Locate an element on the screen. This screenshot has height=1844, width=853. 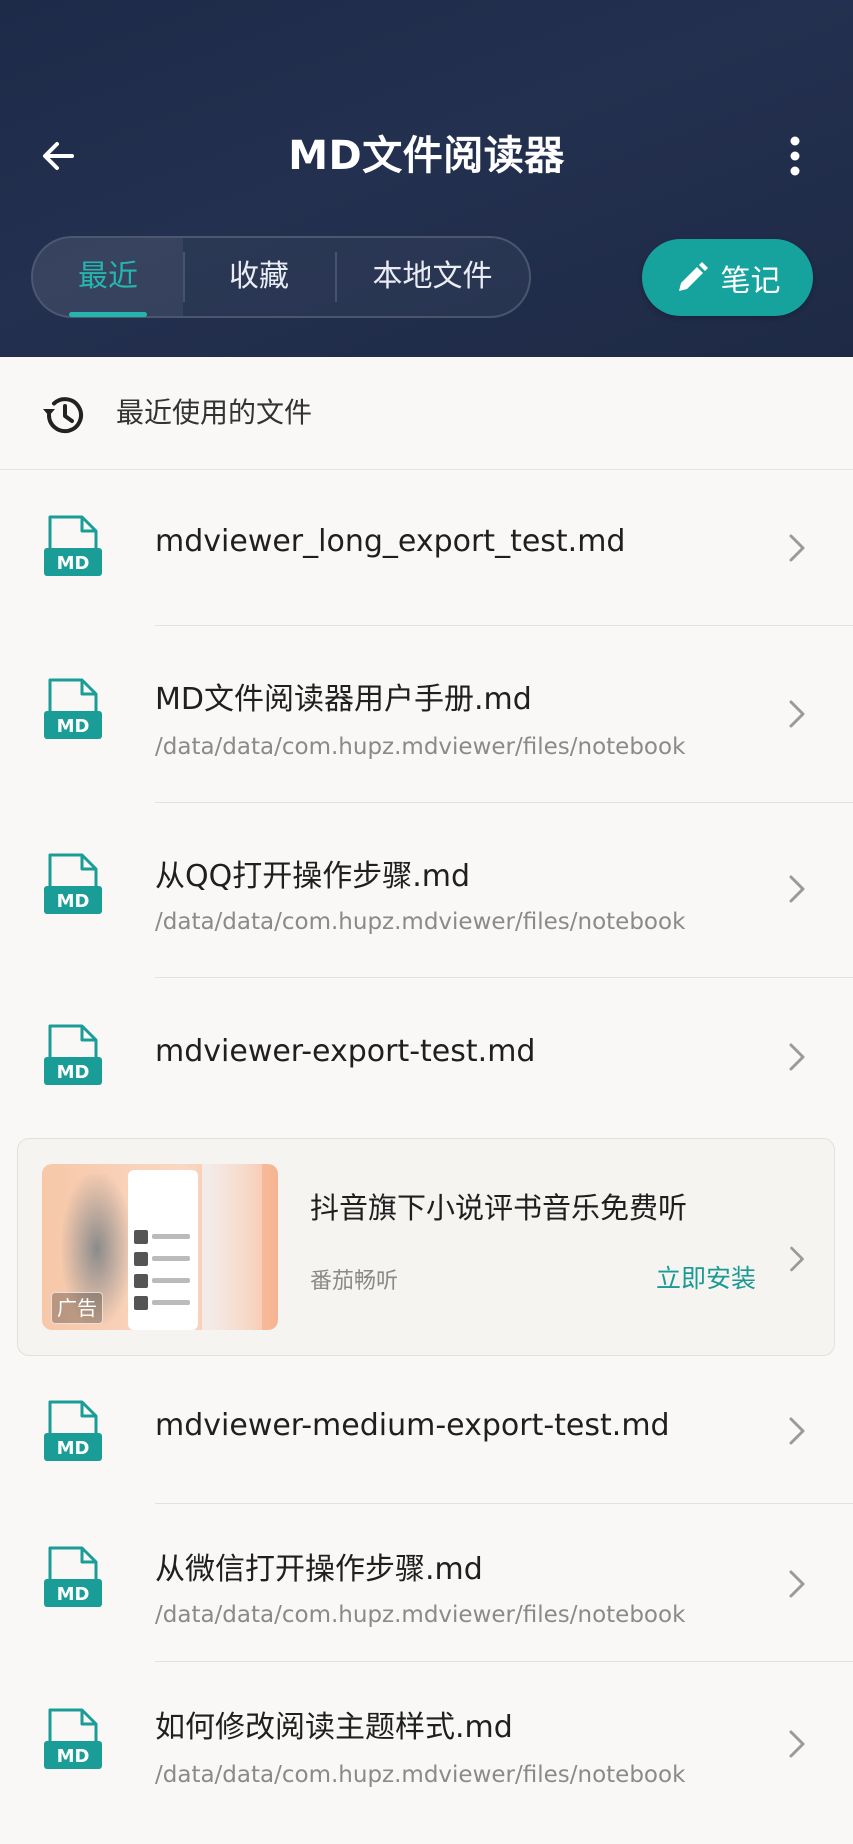
ad-badge: 广告 is located at coordinates (77, 1308).